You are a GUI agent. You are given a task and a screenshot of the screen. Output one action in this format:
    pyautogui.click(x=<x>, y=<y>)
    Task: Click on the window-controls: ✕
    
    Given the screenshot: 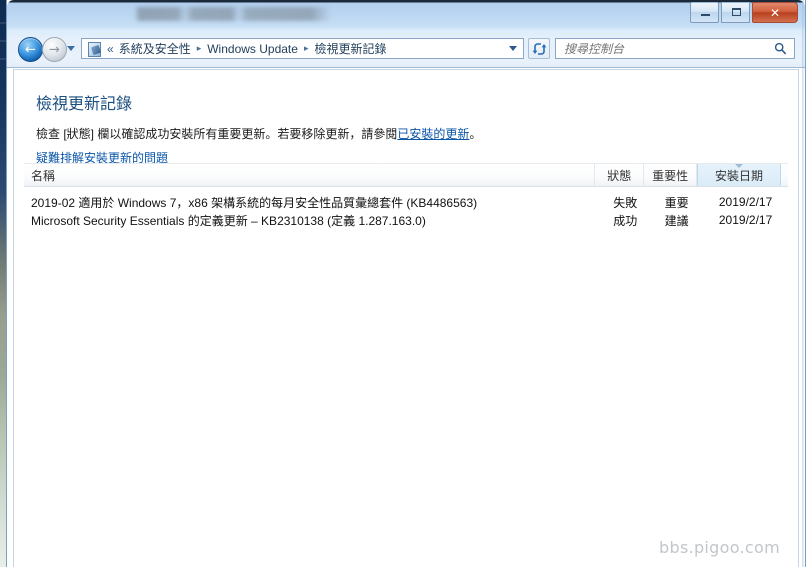 What is the action you would take?
    pyautogui.click(x=744, y=12)
    